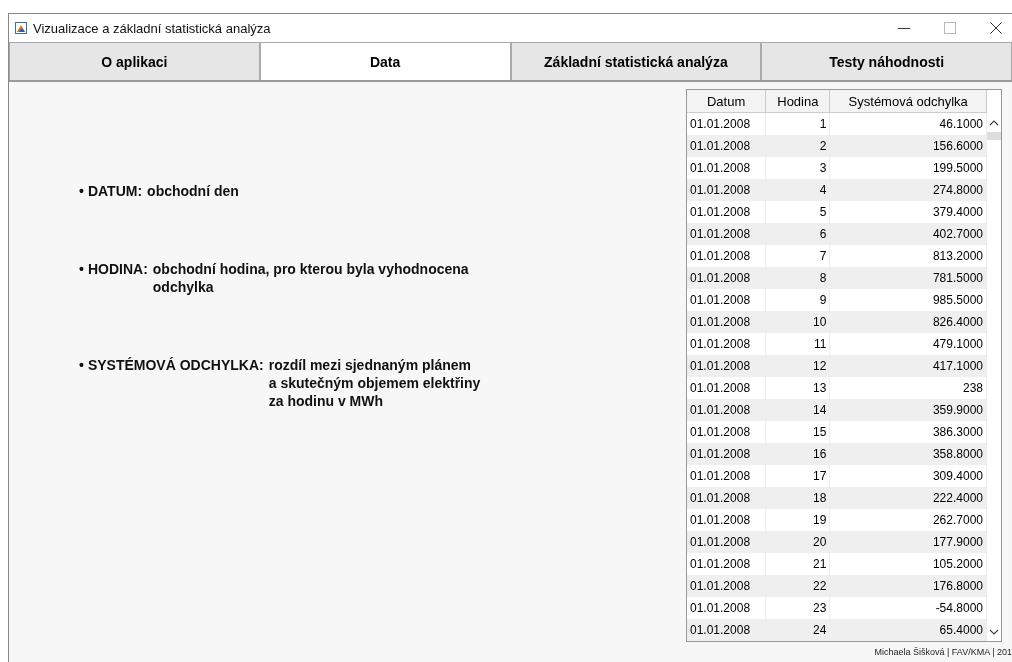 The width and height of the screenshot is (1012, 662). I want to click on definition-term: HODINA:, so click(117, 269).